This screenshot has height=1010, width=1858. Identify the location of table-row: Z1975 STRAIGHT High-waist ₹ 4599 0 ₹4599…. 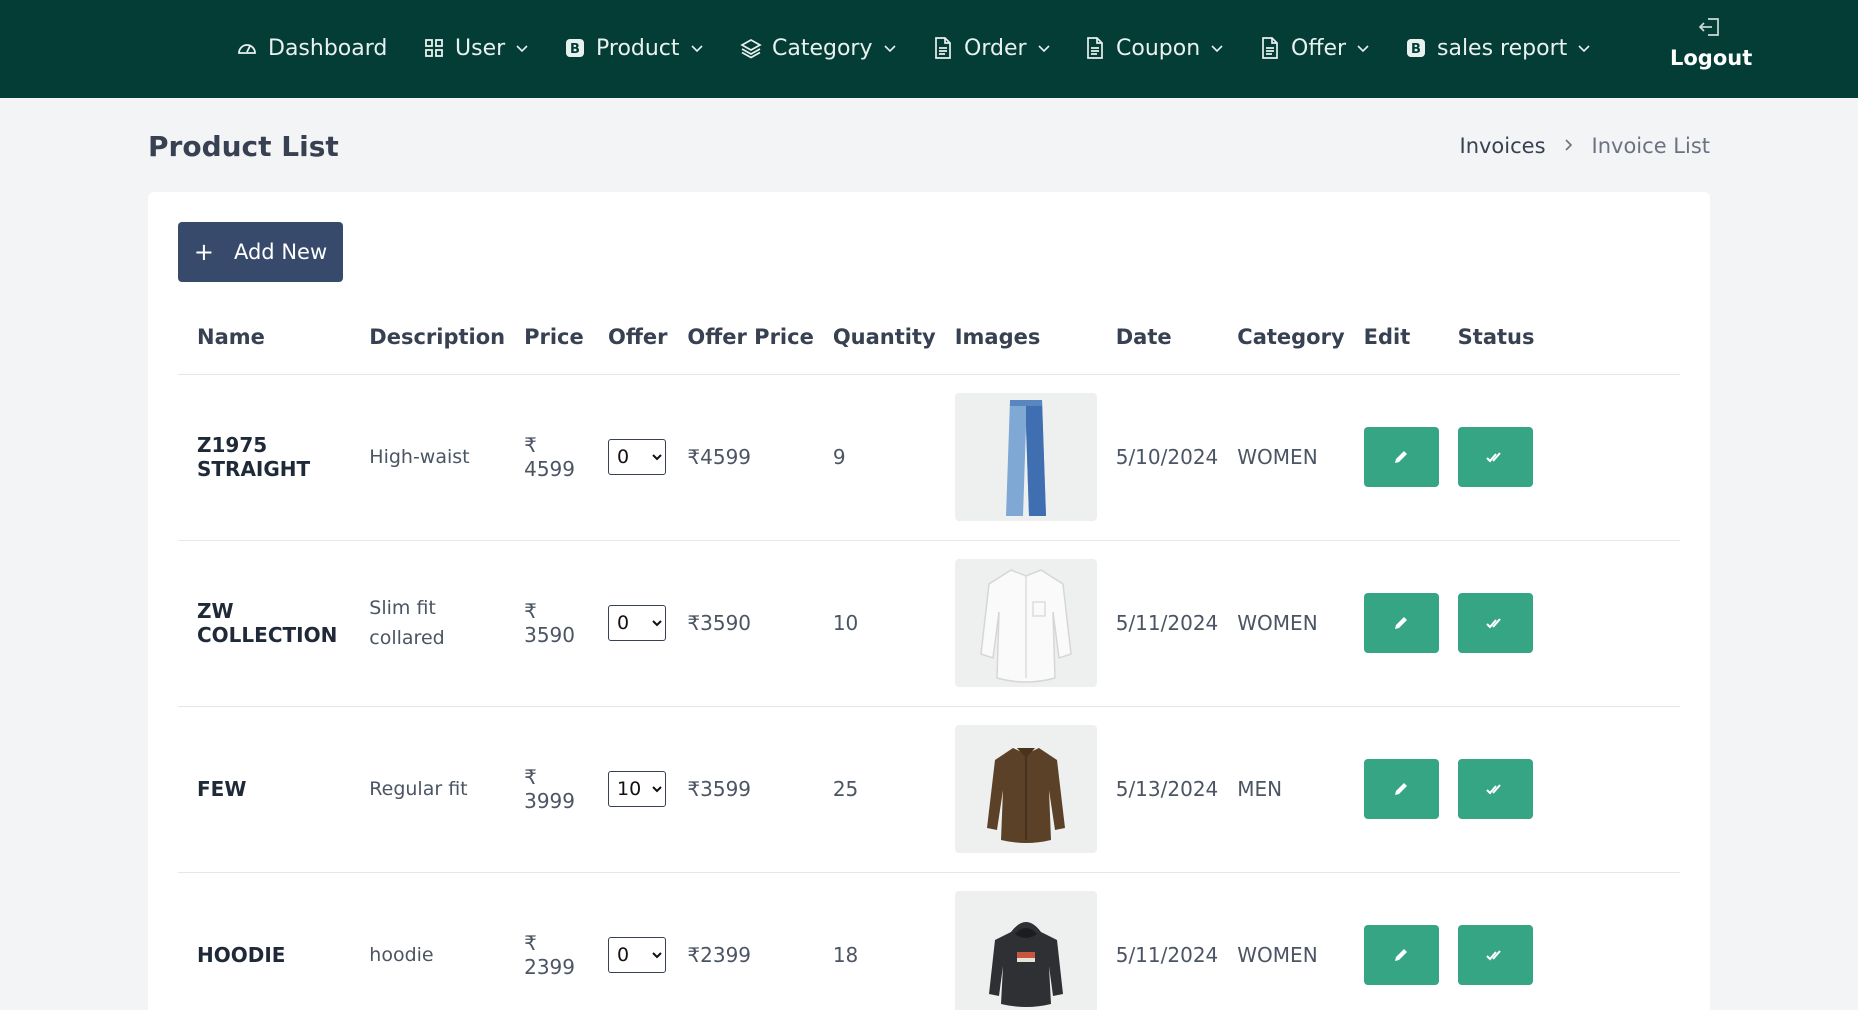
(929, 457).